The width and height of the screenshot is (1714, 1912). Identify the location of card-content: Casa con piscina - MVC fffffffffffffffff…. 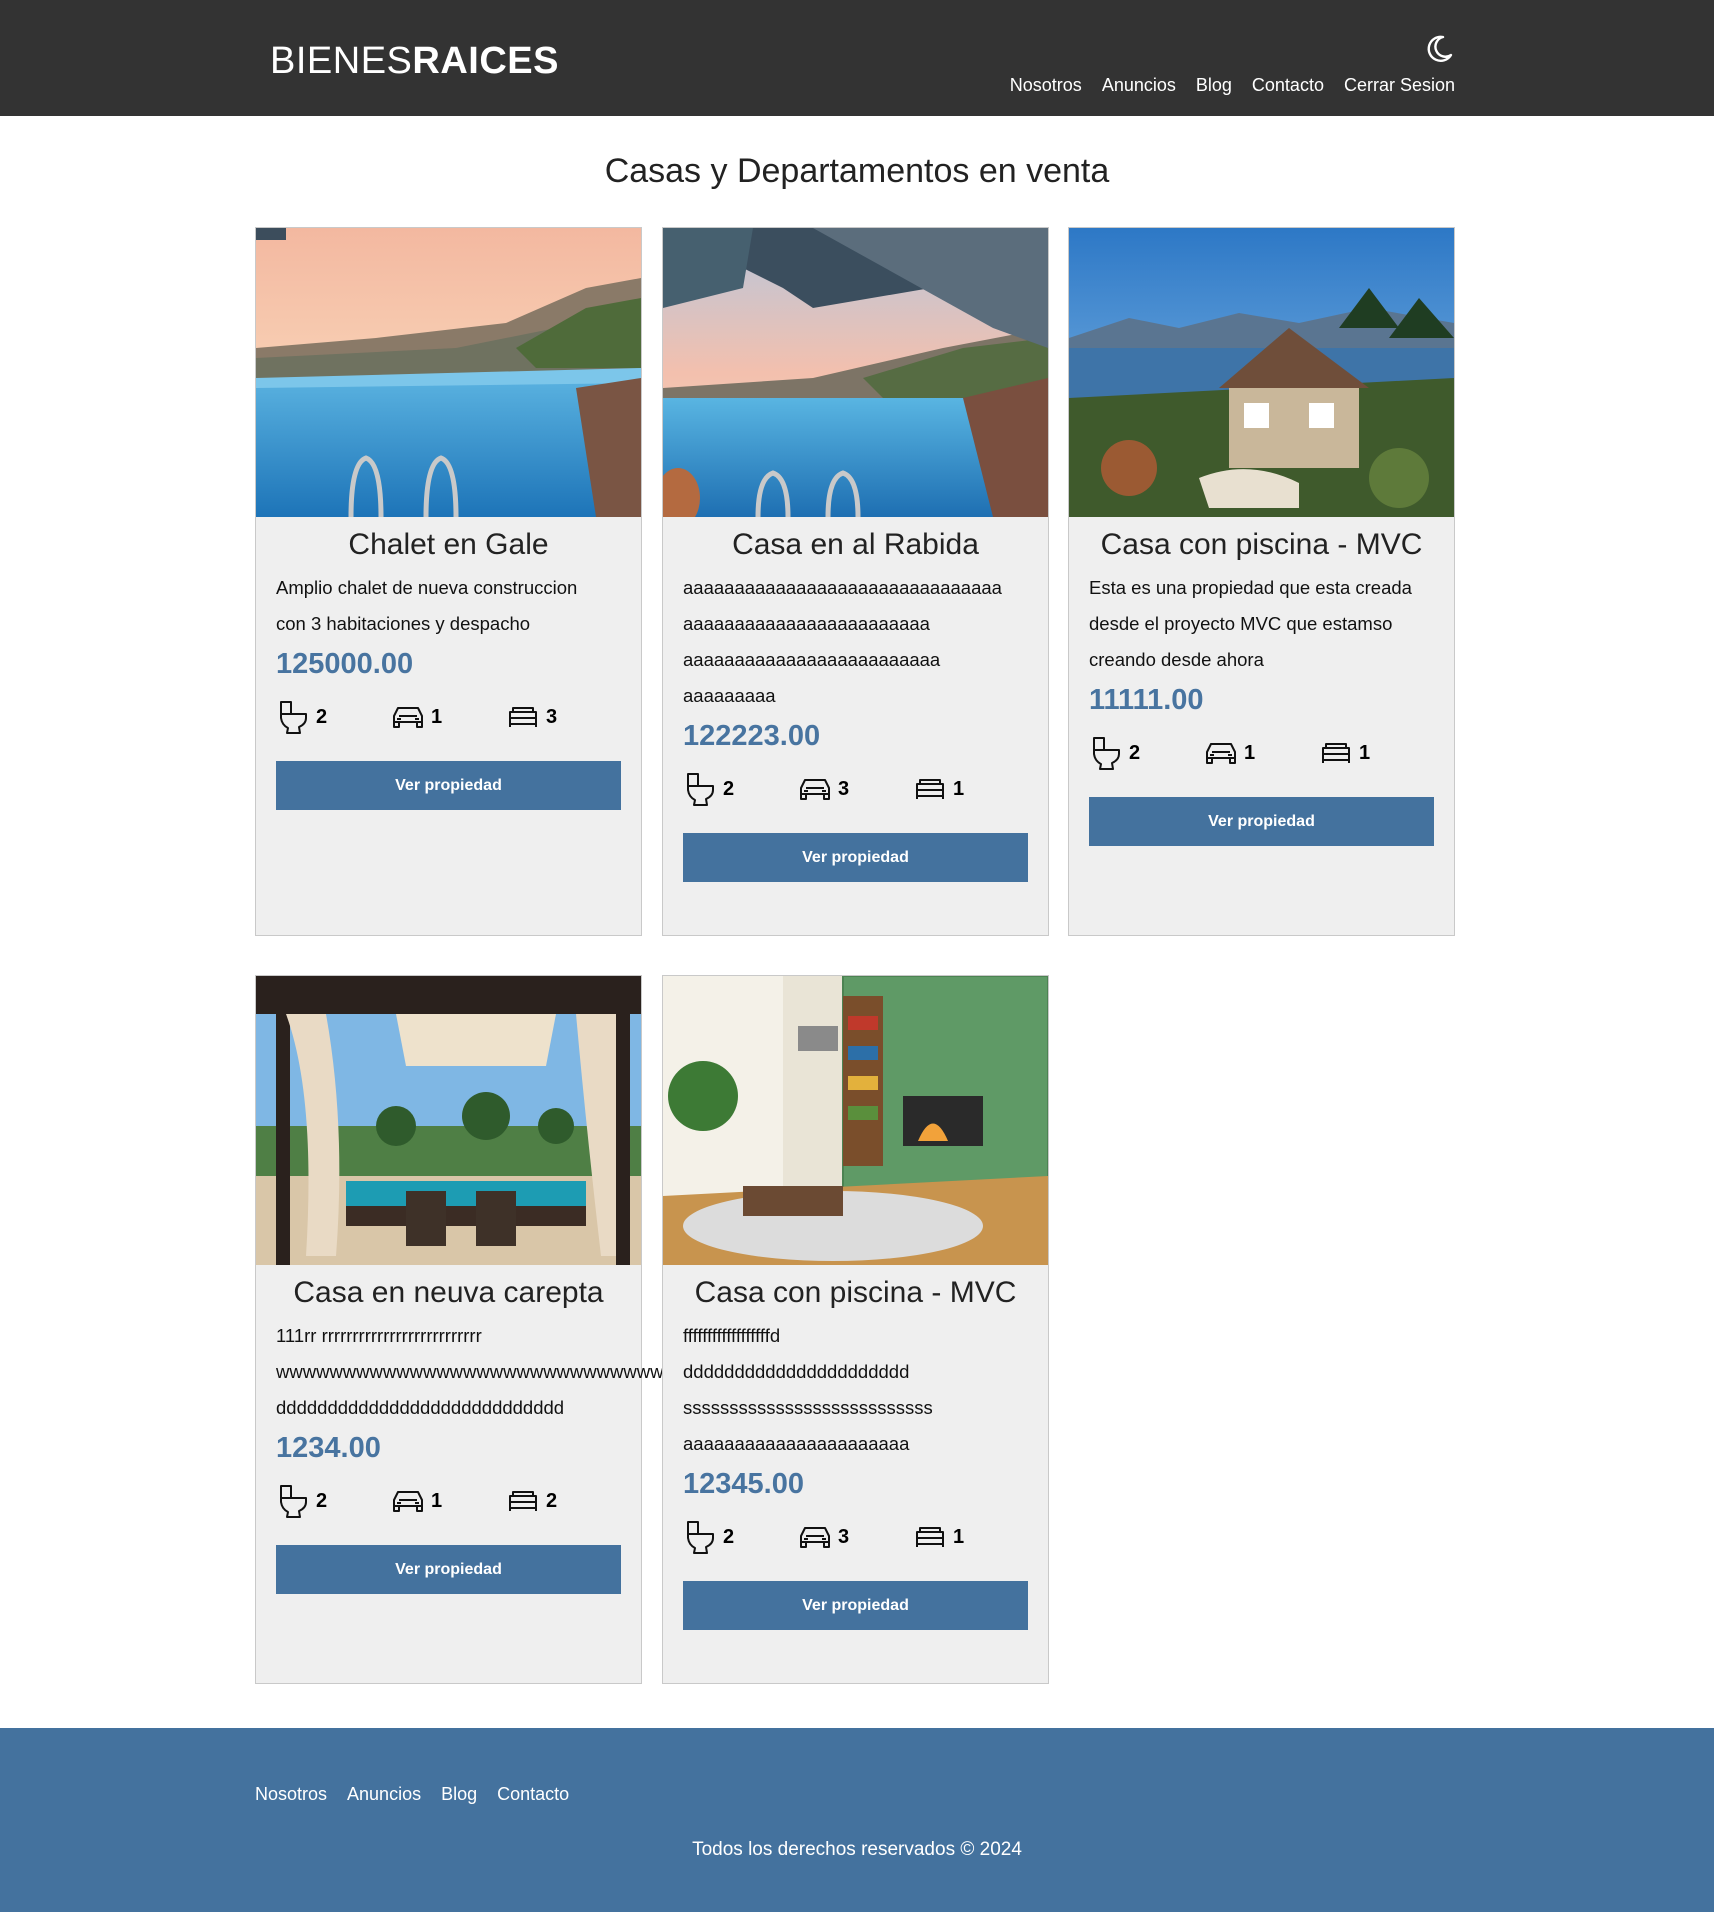
(855, 1453).